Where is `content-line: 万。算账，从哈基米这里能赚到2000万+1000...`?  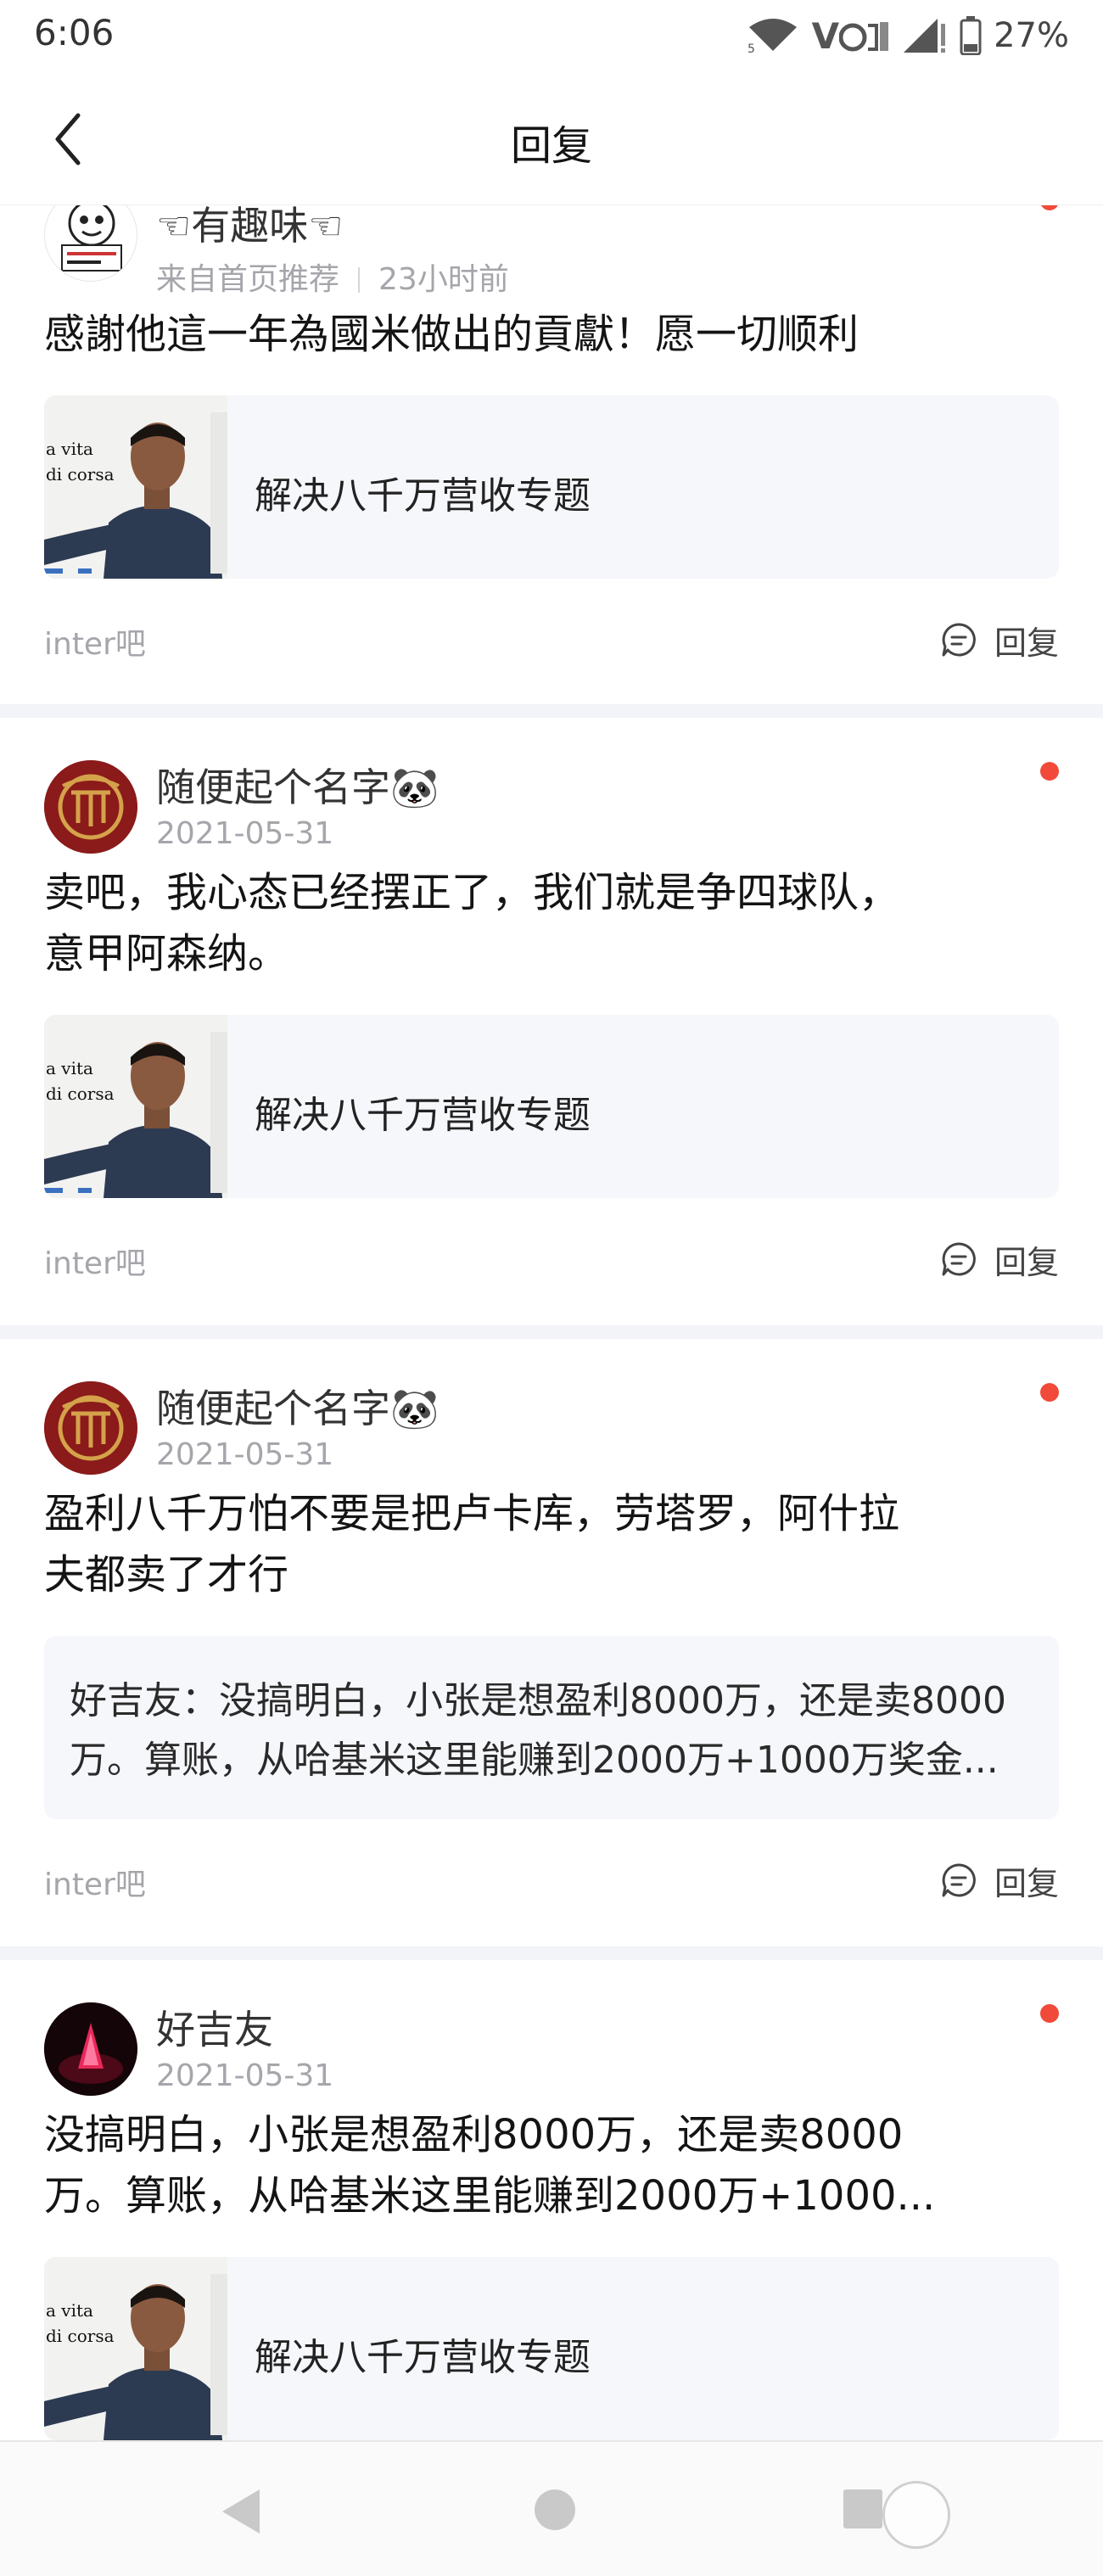
content-line: 万。算账，从哈基米这里能赚到2000万+1000... is located at coordinates (490, 2196).